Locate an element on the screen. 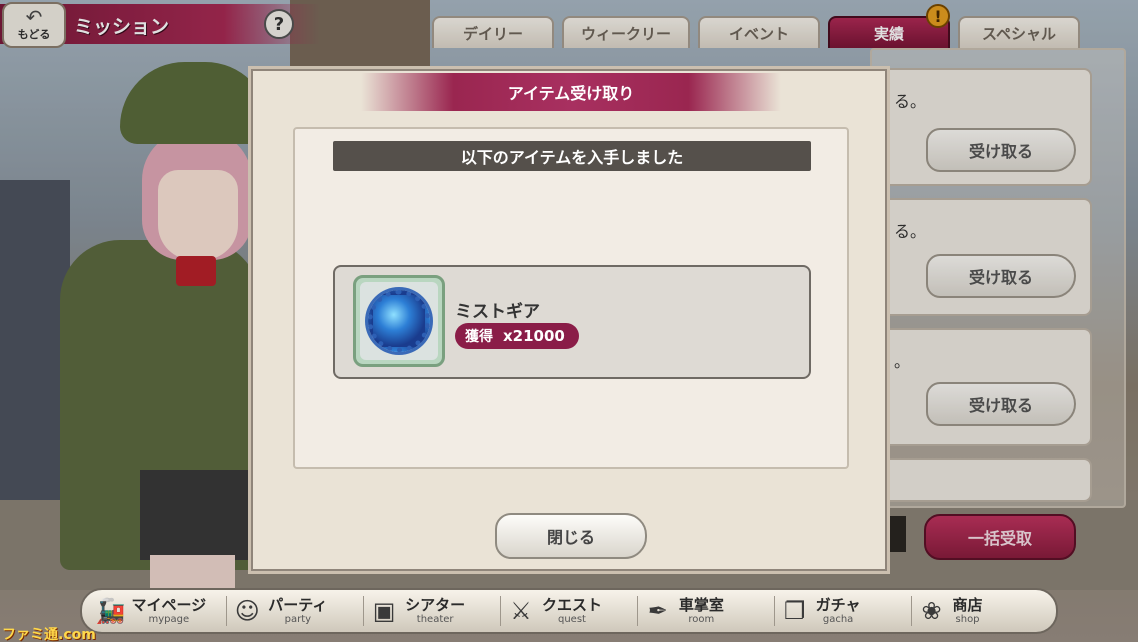 The image size is (1138, 642). nav-sublabel: mypage is located at coordinates (169, 619).